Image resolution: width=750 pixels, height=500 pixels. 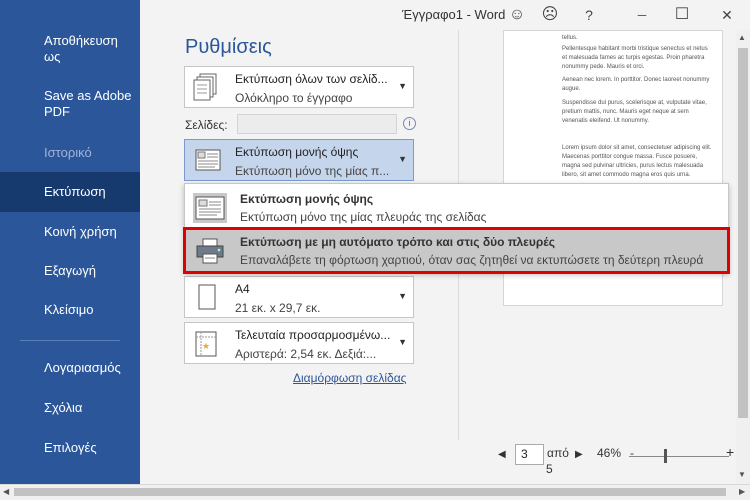 What do you see at coordinates (570, 38) in the screenshot?
I see `preview-paragraph: tellus.` at bounding box center [570, 38].